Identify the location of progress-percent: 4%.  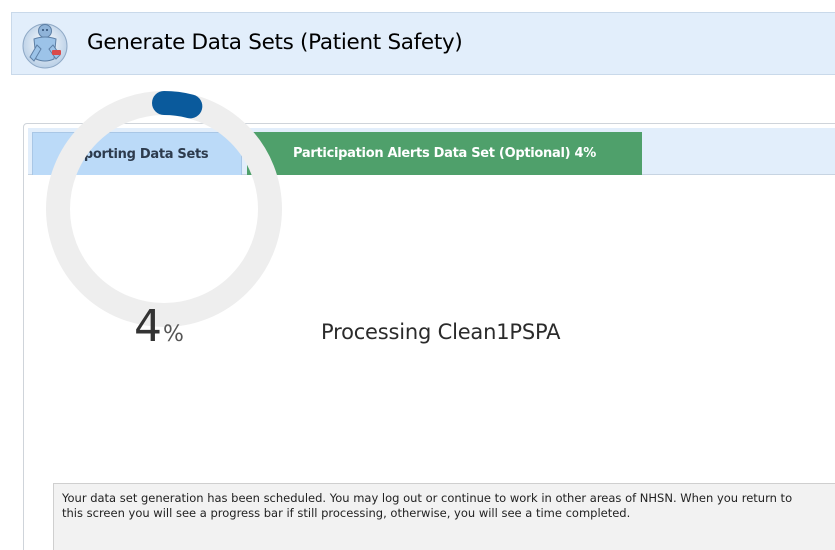
(159, 326).